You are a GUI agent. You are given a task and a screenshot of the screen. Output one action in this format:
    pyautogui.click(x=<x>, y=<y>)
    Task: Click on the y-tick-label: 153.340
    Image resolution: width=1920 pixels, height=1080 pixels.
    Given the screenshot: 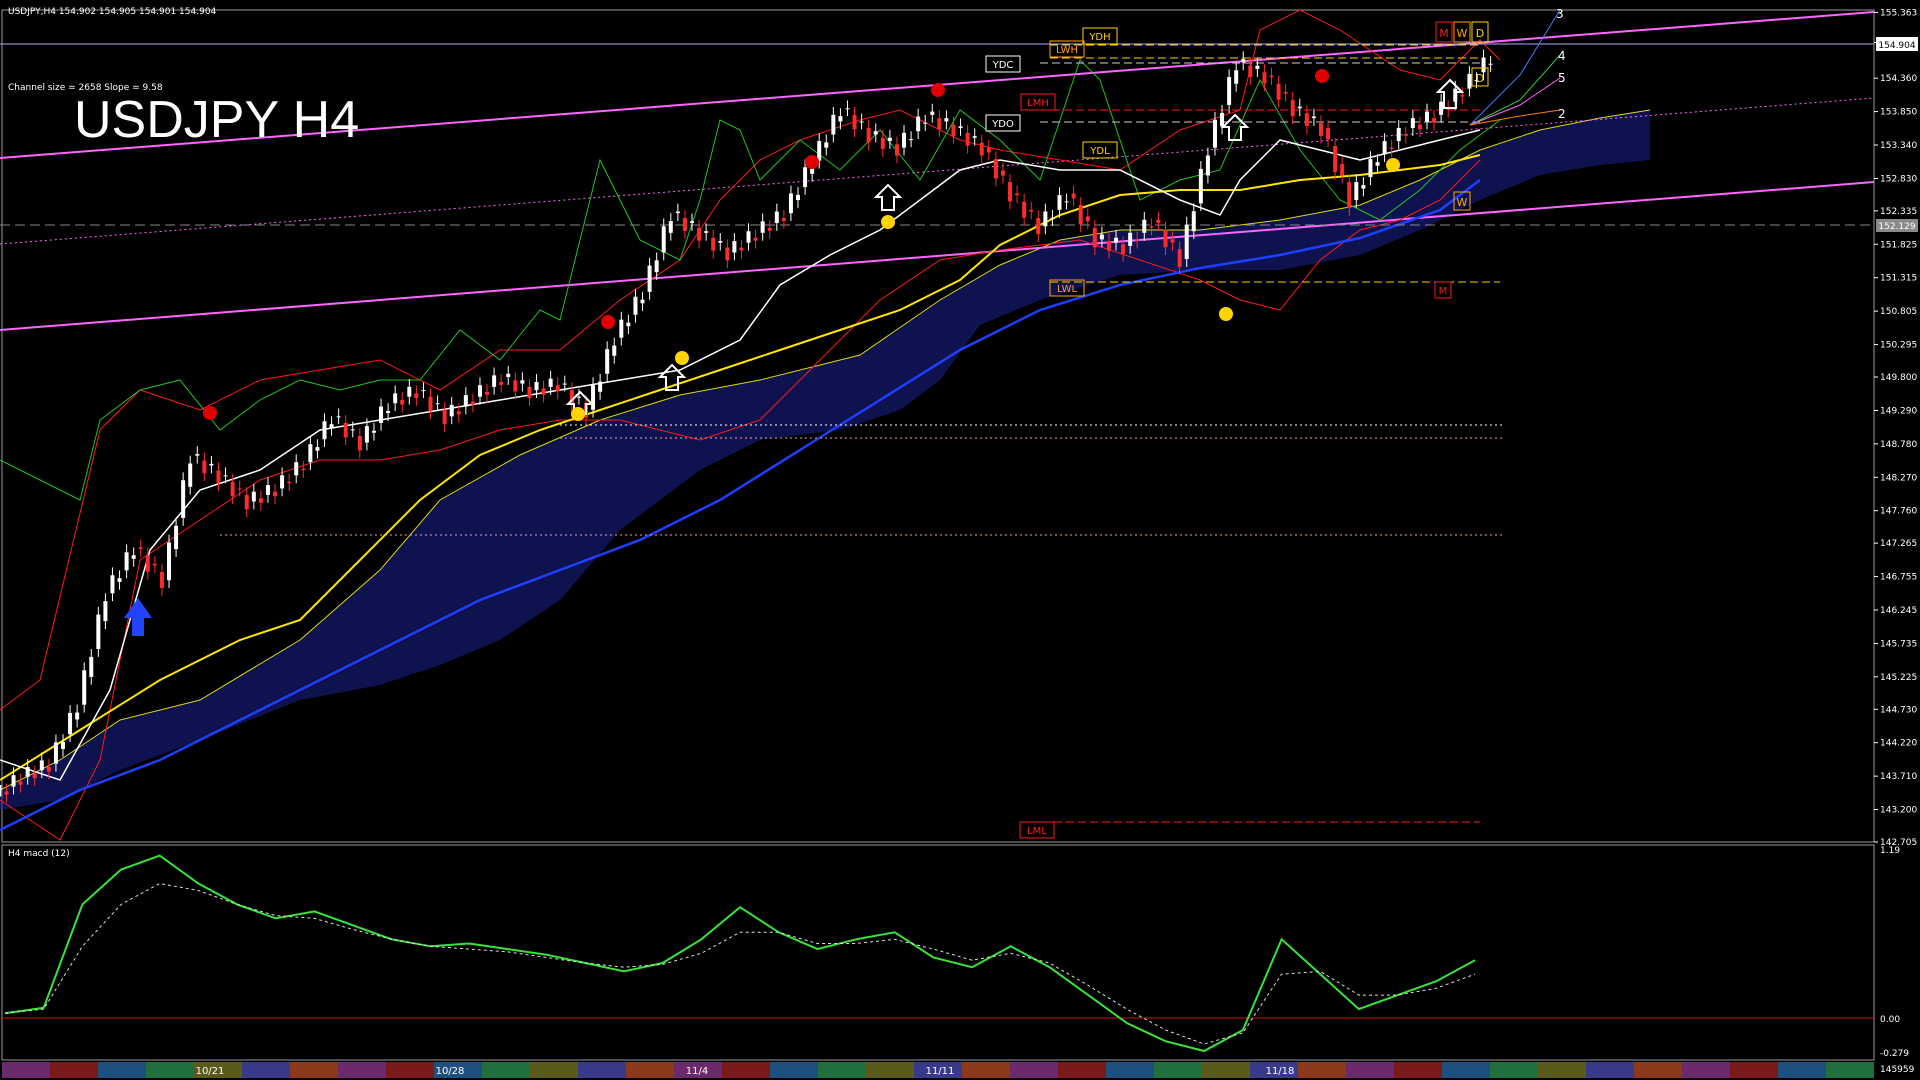 What is the action you would take?
    pyautogui.click(x=1898, y=146)
    